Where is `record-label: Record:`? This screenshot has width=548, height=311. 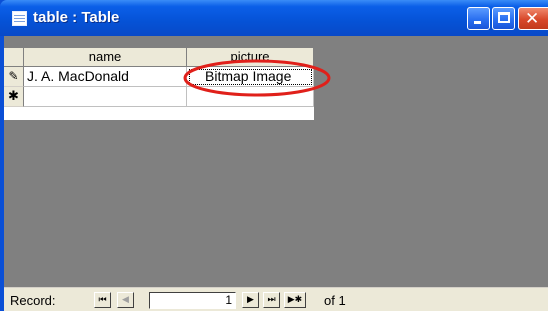
record-label: Record: is located at coordinates (33, 300).